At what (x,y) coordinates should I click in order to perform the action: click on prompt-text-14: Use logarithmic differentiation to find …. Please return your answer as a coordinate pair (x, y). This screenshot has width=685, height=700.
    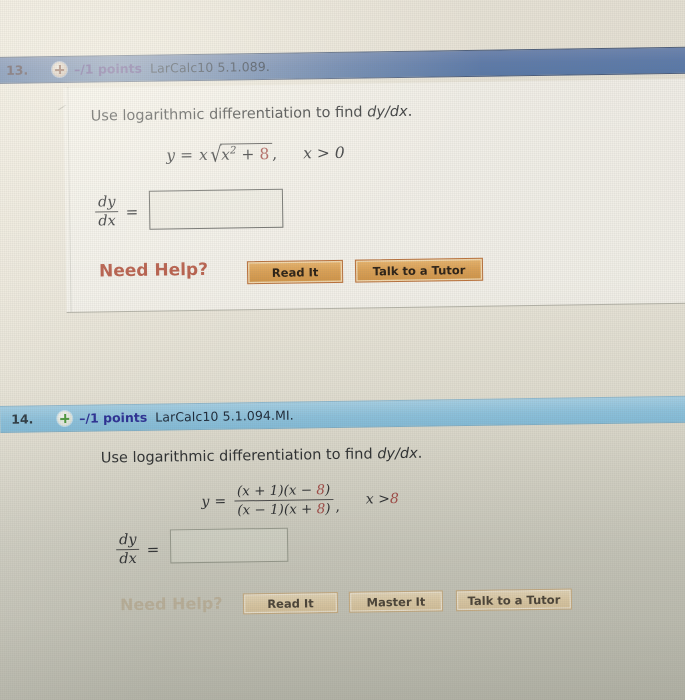
    Looking at the image, I should click on (262, 456).